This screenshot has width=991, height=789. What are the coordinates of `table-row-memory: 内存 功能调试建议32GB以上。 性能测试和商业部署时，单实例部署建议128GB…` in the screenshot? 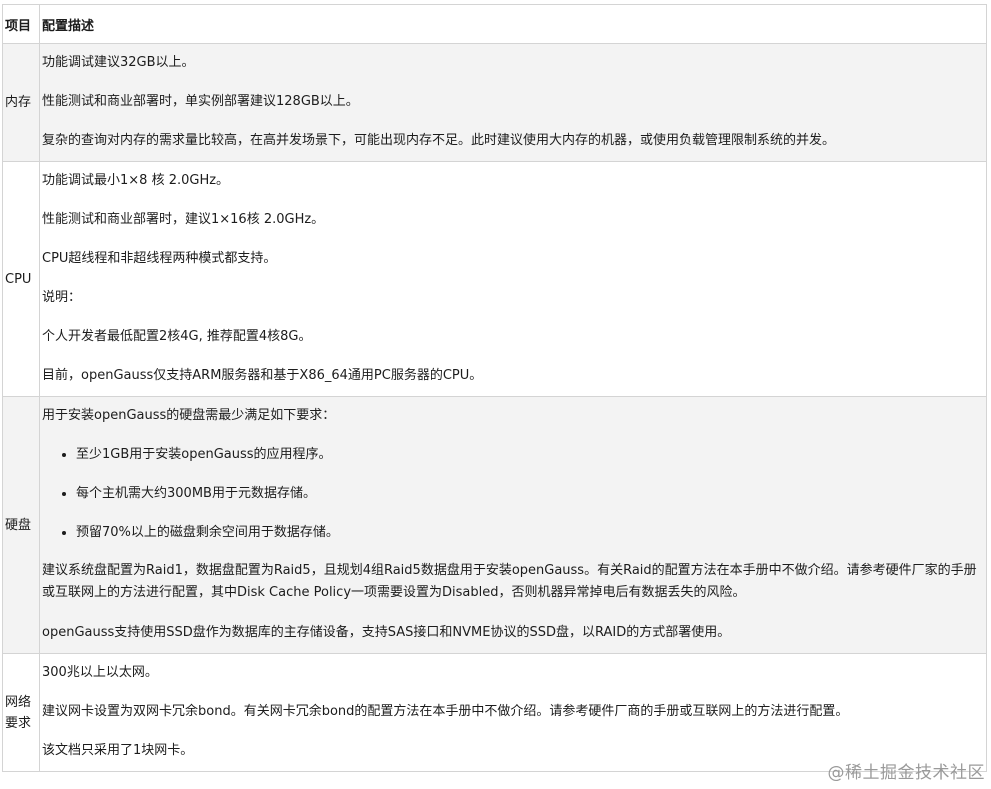 It's located at (494, 102).